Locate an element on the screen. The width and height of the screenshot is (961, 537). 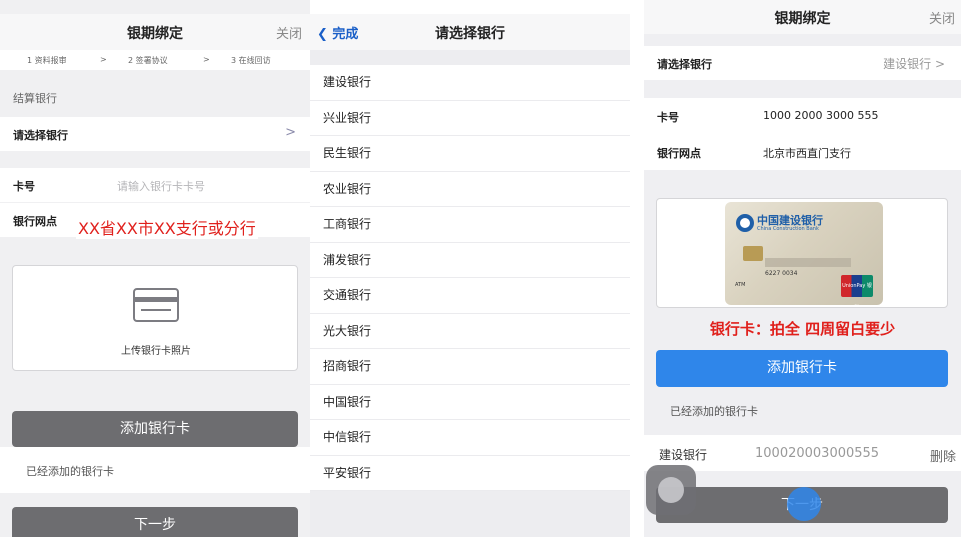
added-card-row: 建设银行 100020003000555 删除 is located at coordinates (802, 453).